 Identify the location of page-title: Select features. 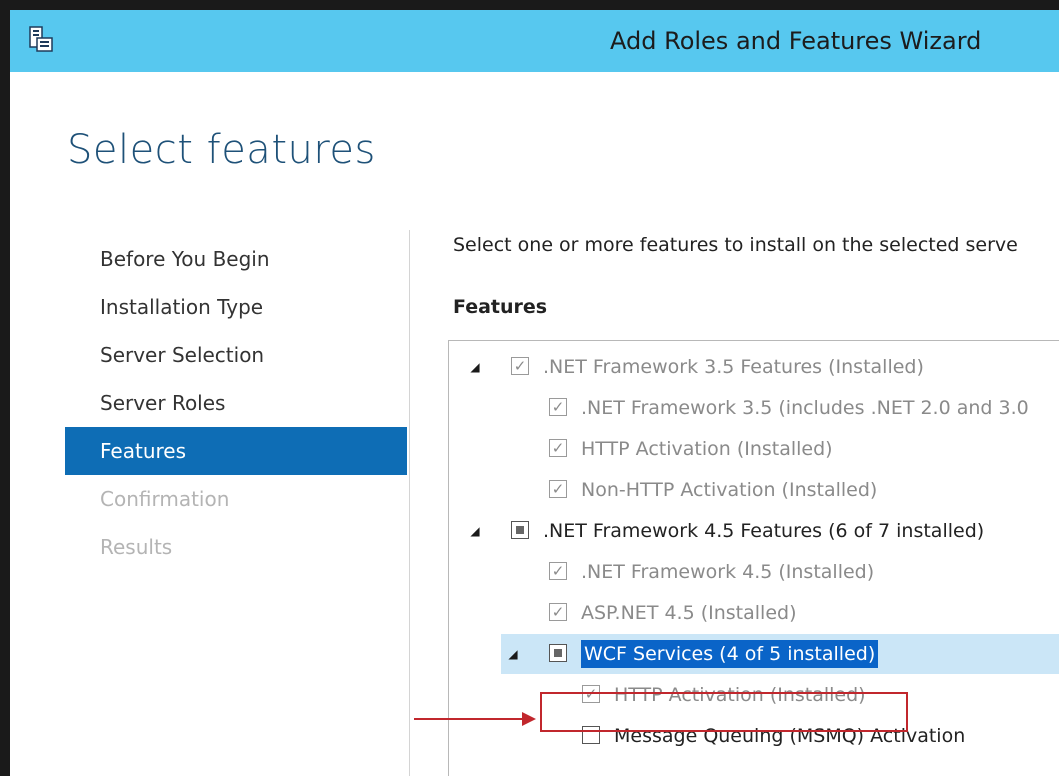
(221, 150).